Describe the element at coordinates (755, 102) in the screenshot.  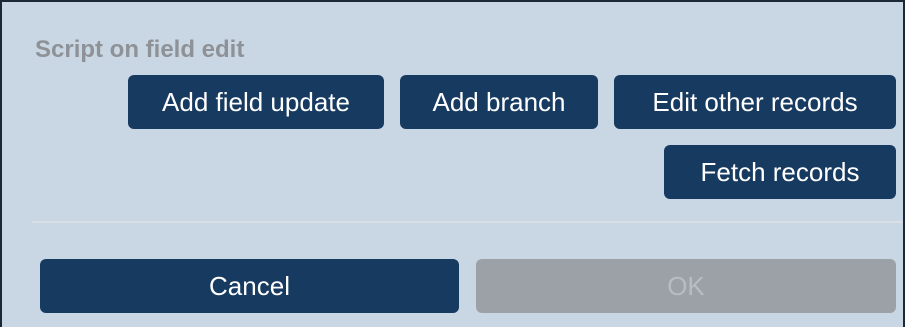
I see `edit-other-records-button: Edit other records` at that location.